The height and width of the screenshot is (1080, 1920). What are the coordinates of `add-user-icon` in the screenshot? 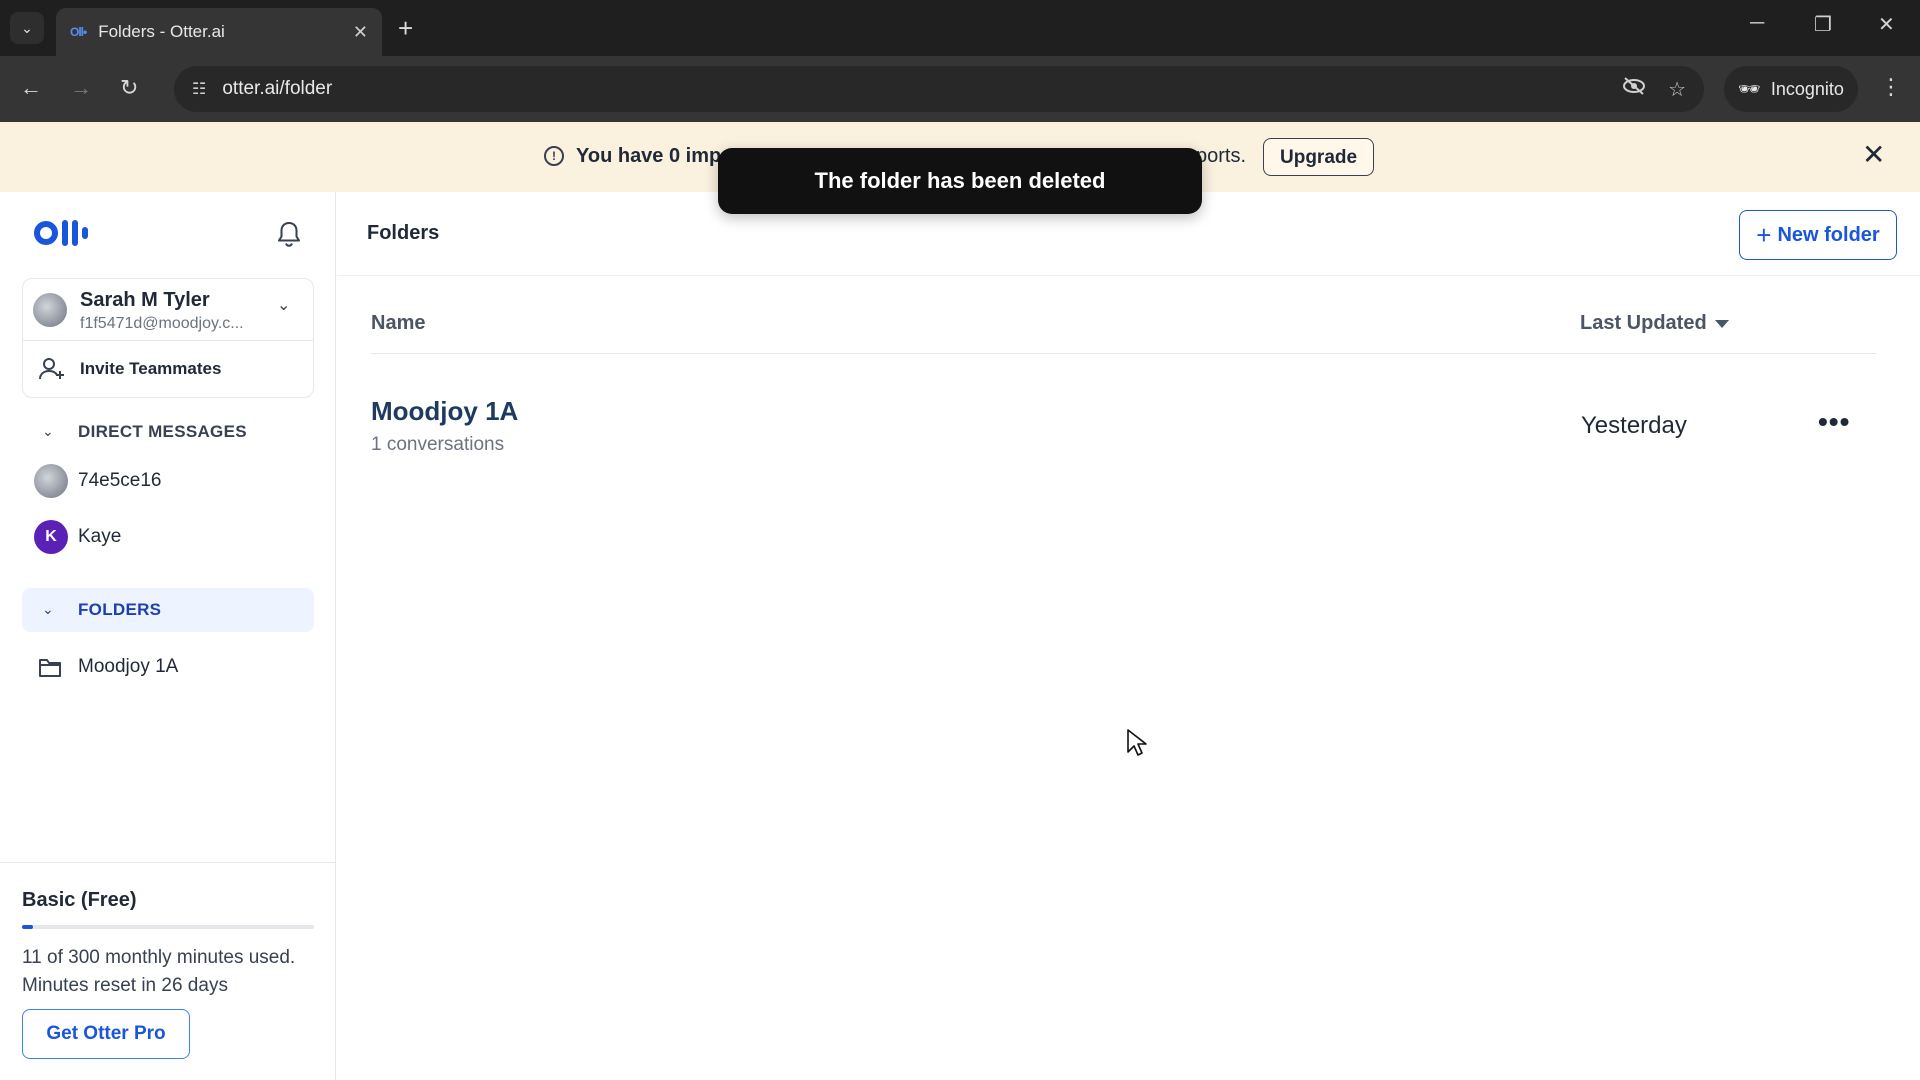 It's located at (52, 371).